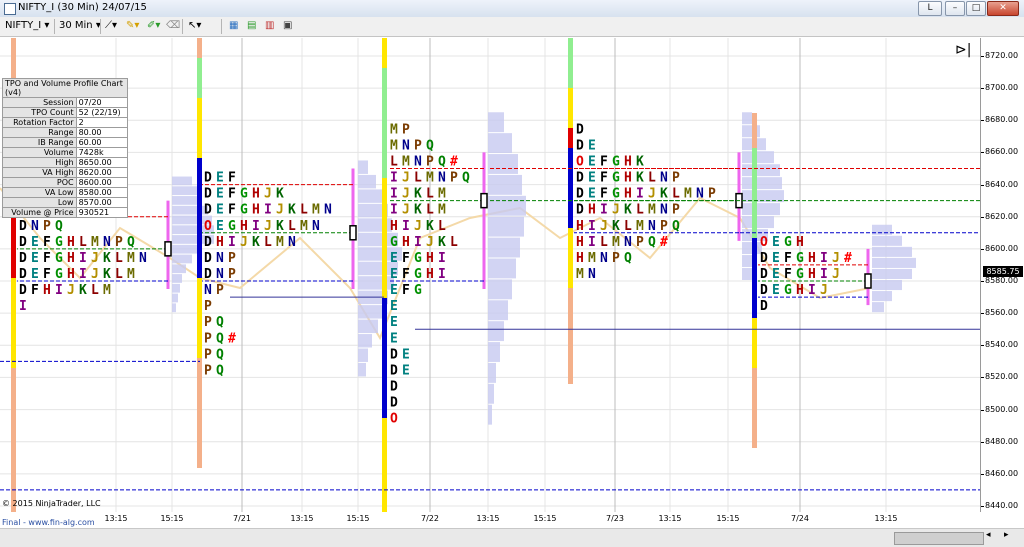  Describe the element at coordinates (153, 26) in the screenshot. I see `marker-icon: ✐▾` at that location.